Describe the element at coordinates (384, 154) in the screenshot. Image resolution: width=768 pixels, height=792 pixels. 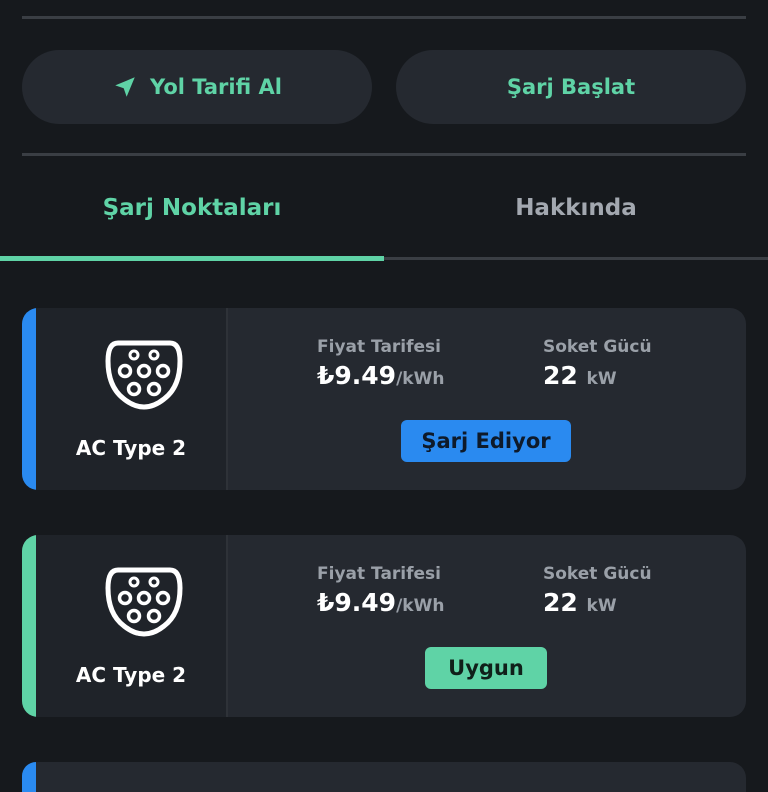
I see `actions-divider` at that location.